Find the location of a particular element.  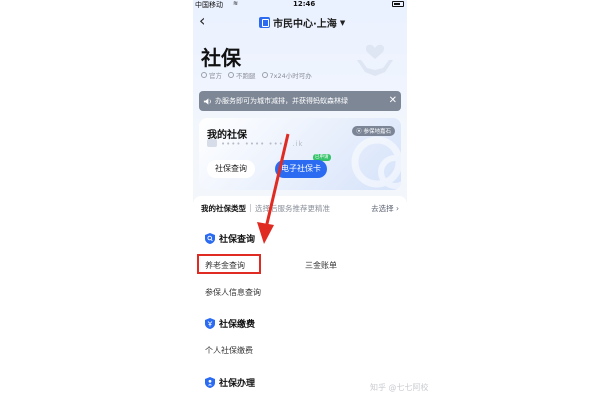

section-query-header: 社保查询 is located at coordinates (230, 238).